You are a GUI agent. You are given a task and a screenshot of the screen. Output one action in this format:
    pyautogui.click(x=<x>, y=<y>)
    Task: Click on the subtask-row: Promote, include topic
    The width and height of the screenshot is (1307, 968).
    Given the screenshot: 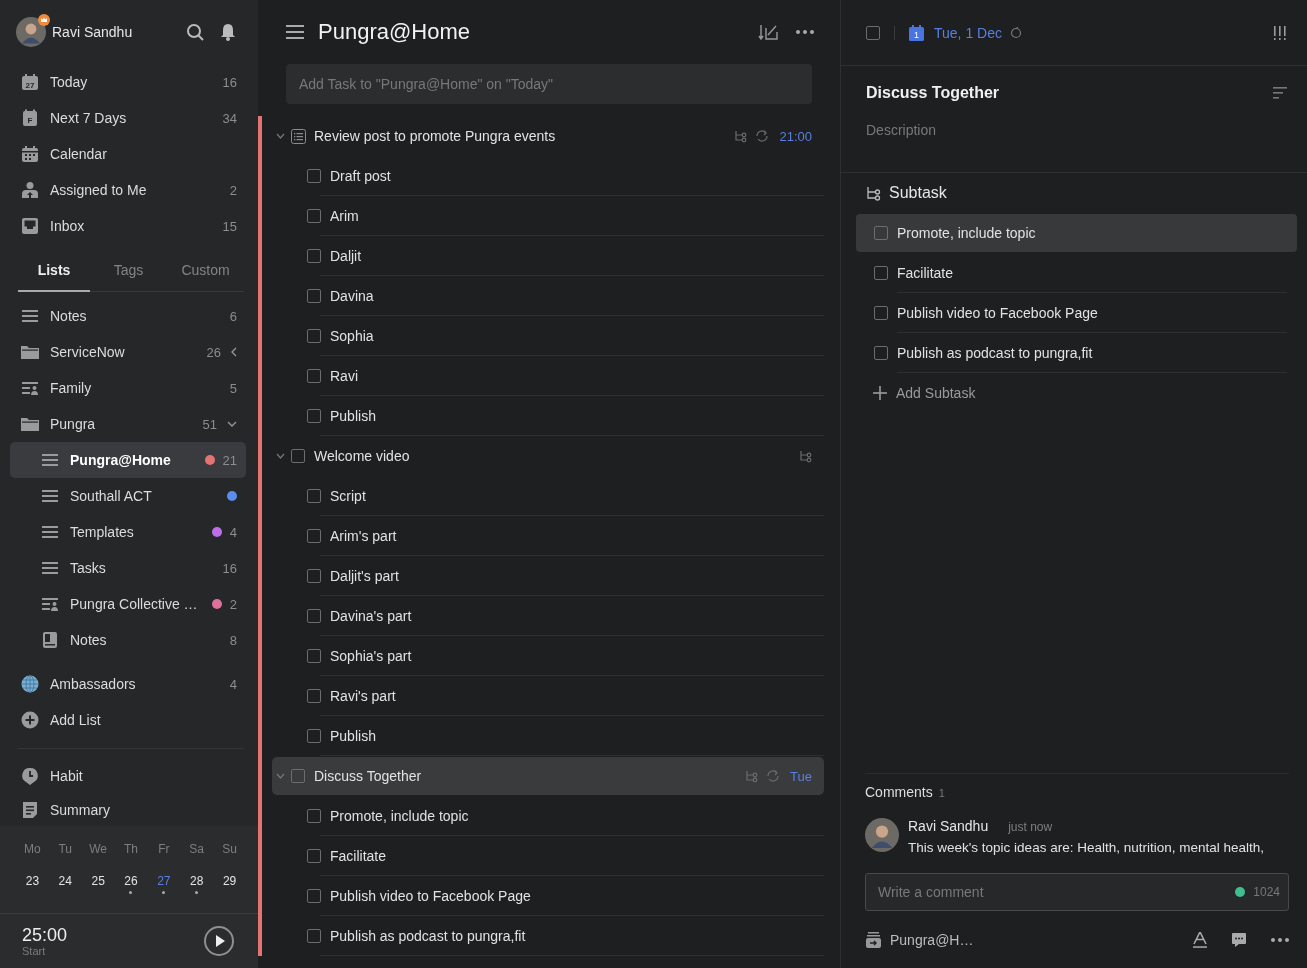 What is the action you would take?
    pyautogui.click(x=1076, y=233)
    